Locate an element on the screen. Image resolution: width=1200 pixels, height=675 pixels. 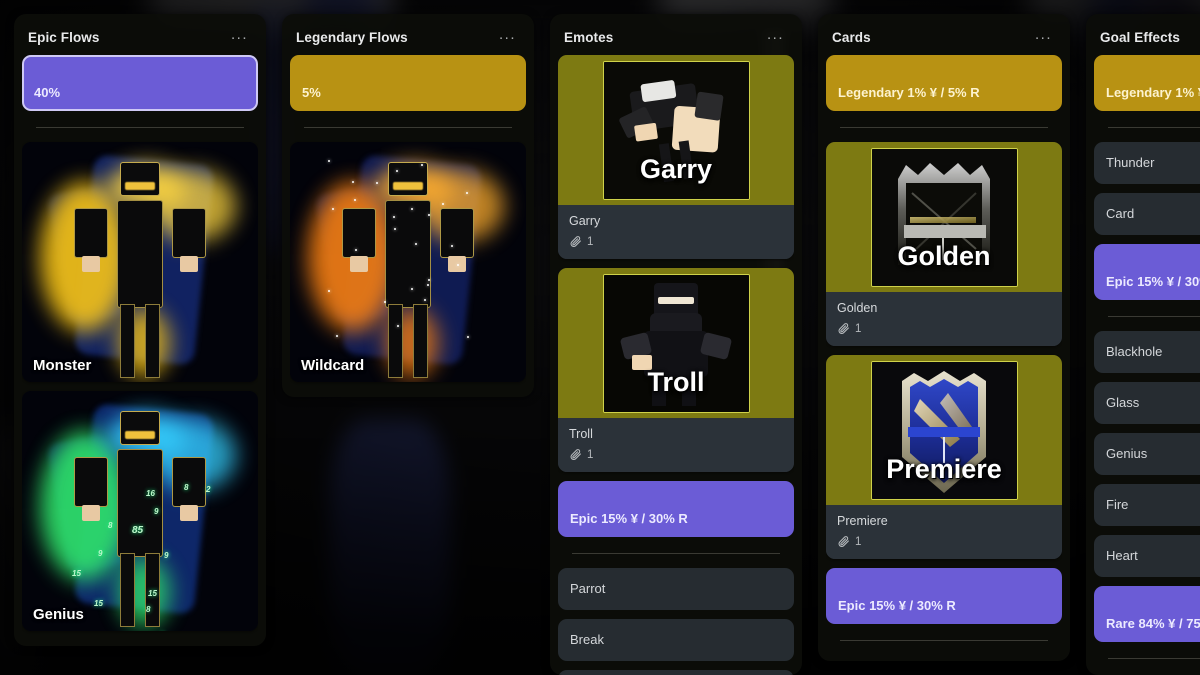
label-card-rare-84-75-r: Rare 84% ¥ / 75% R is located at coordinates (1147, 614).